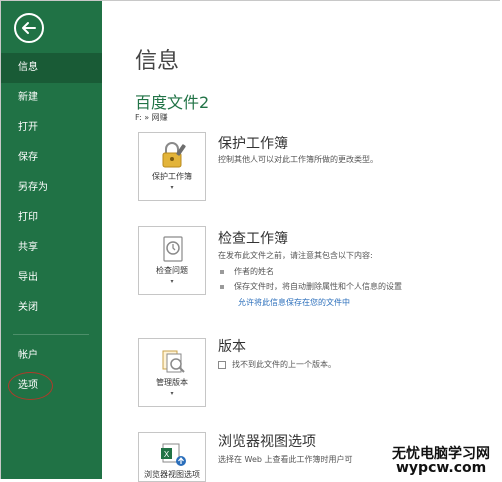  What do you see at coordinates (28, 127) in the screenshot?
I see `sidebar-item-label: 打开` at bounding box center [28, 127].